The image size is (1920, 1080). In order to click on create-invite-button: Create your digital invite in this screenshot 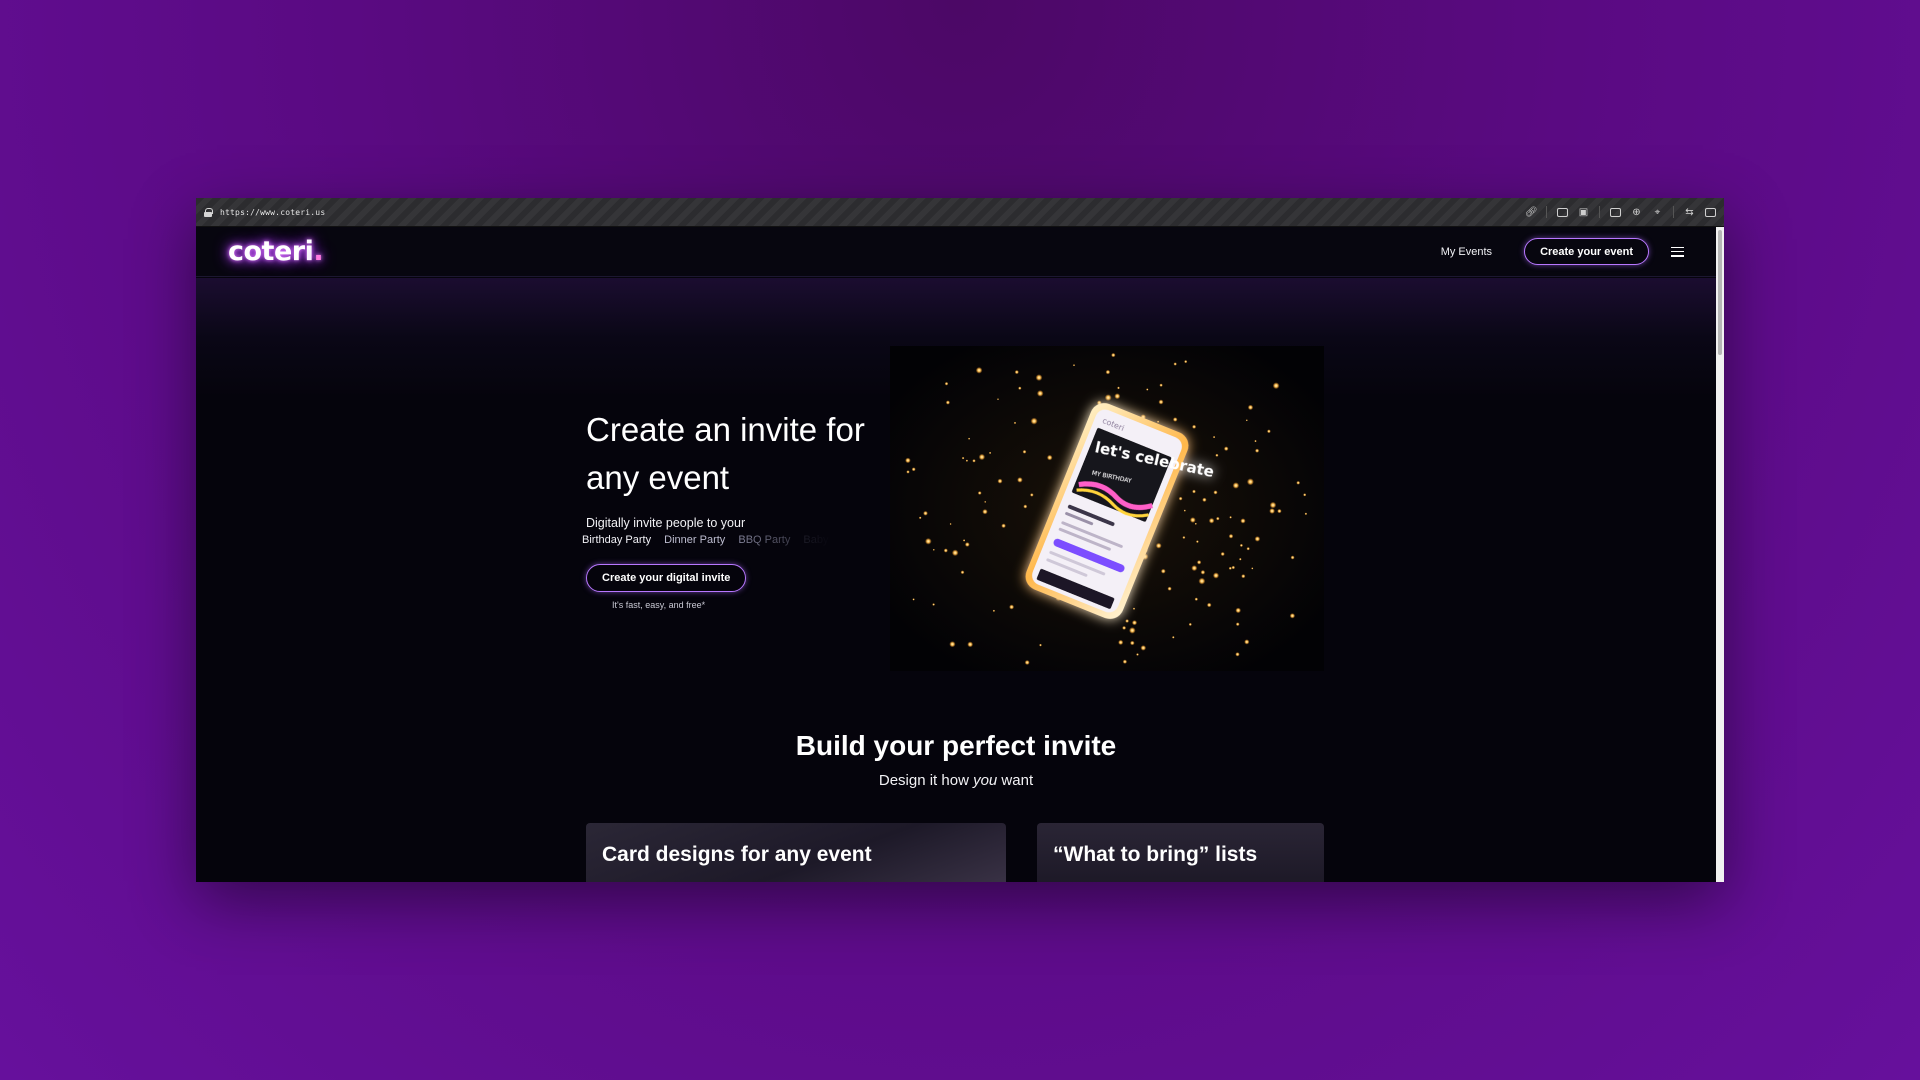, I will do `click(666, 578)`.